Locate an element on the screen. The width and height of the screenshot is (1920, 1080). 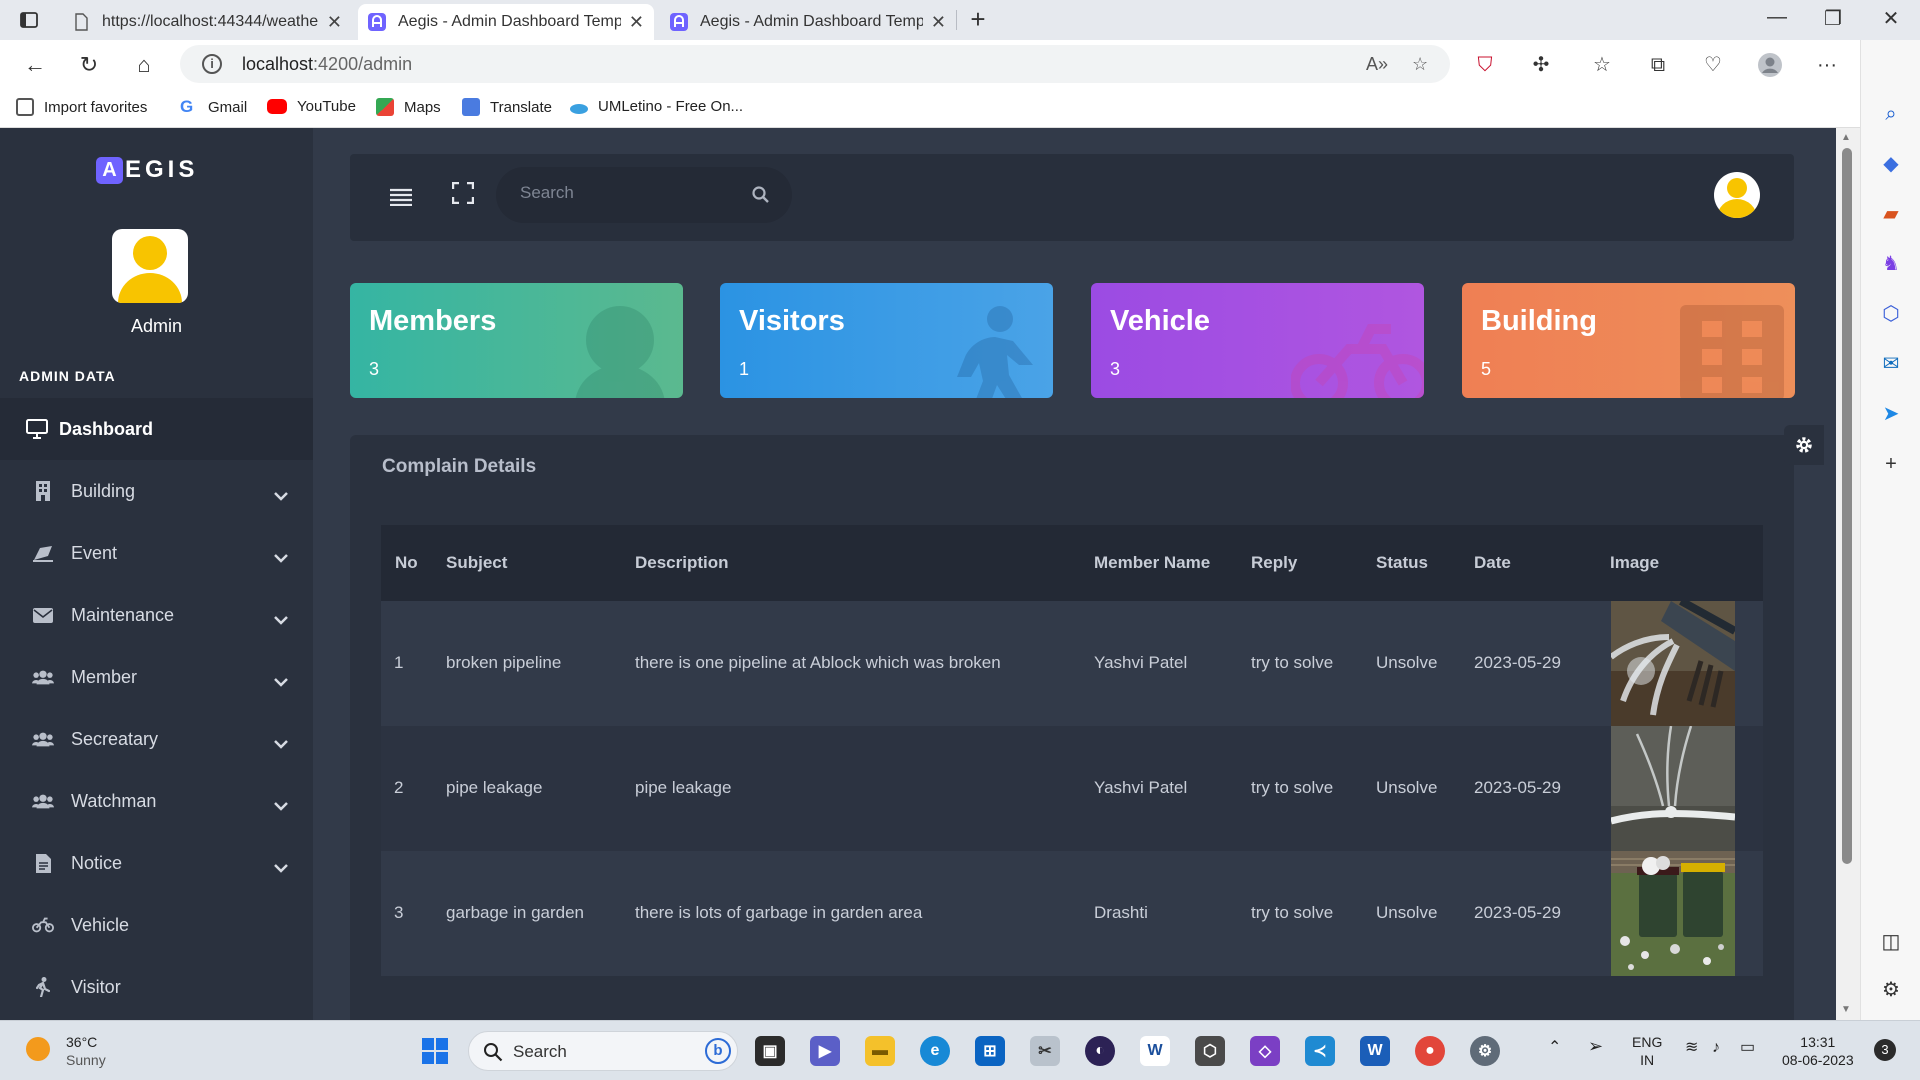
clock: 13:31 08-06-2023 is located at coordinates (1818, 1051).